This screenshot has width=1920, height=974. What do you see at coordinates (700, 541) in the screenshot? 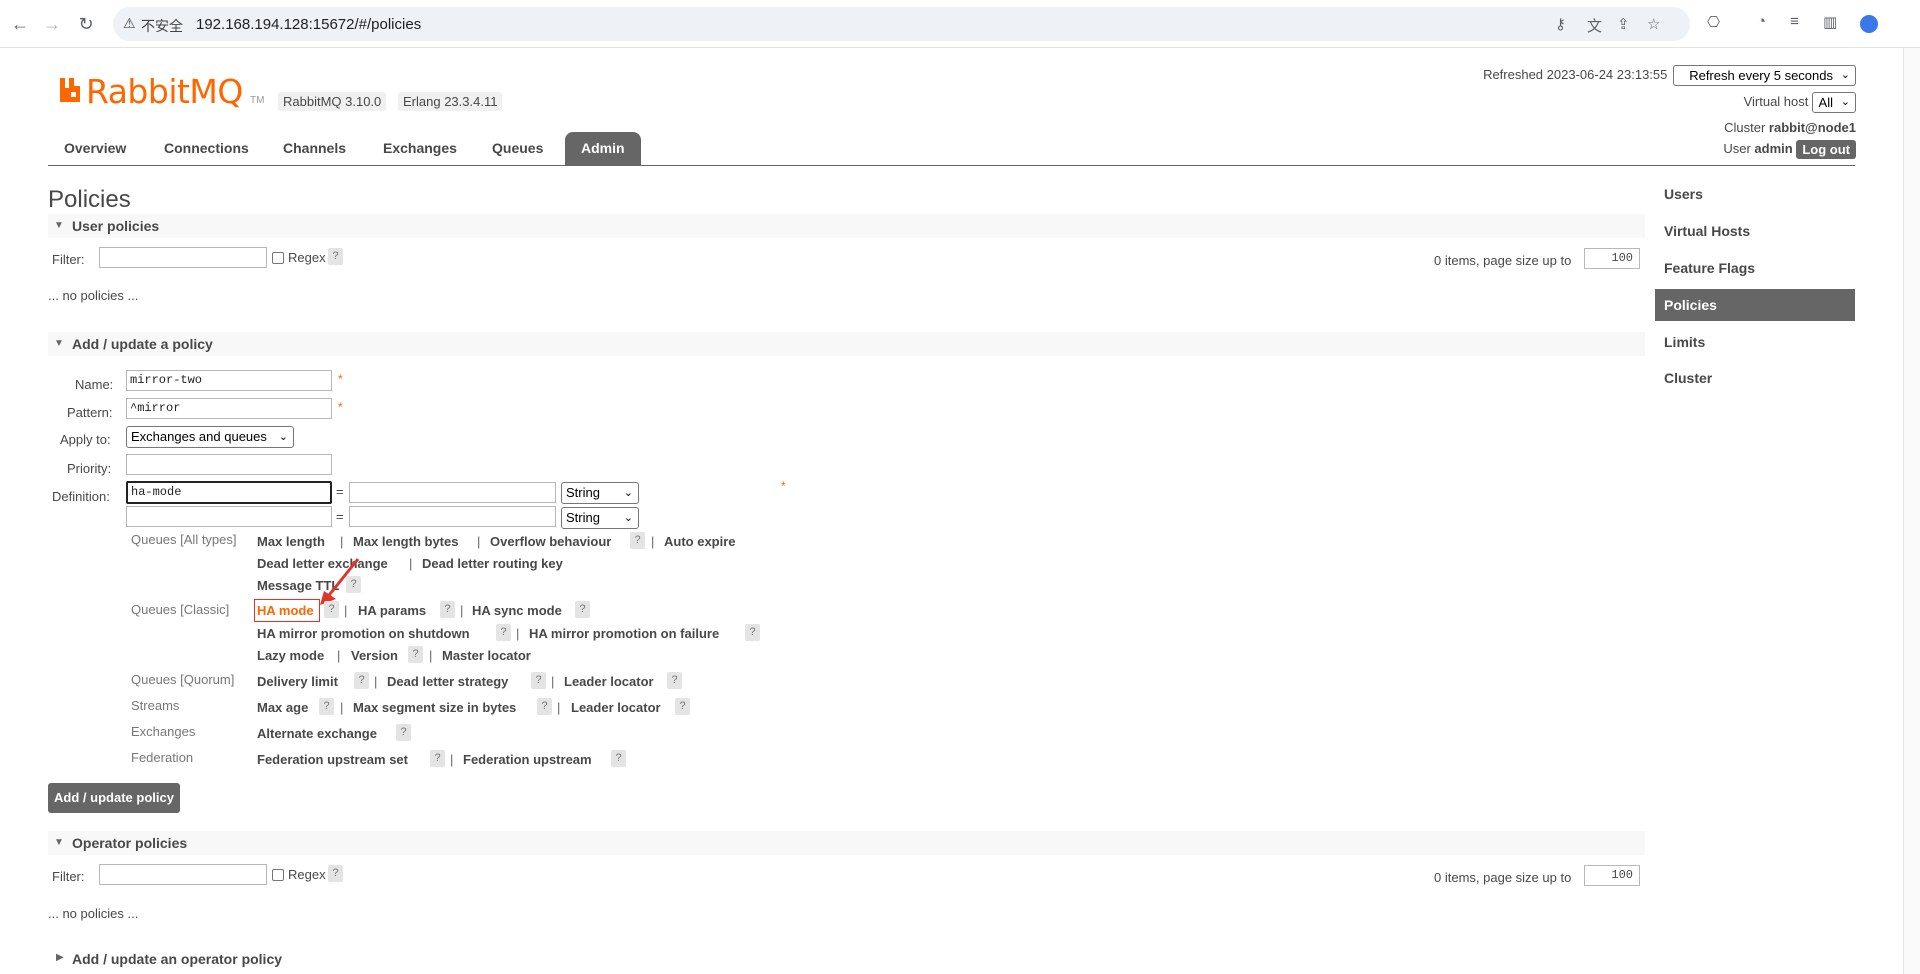
I see `key-auto-expire: Auto expire` at bounding box center [700, 541].